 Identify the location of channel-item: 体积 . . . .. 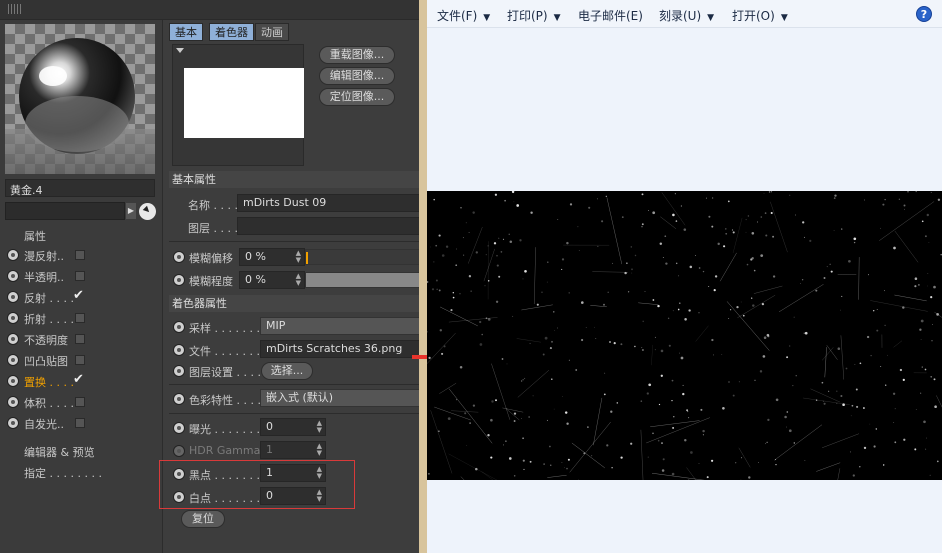
(82, 403).